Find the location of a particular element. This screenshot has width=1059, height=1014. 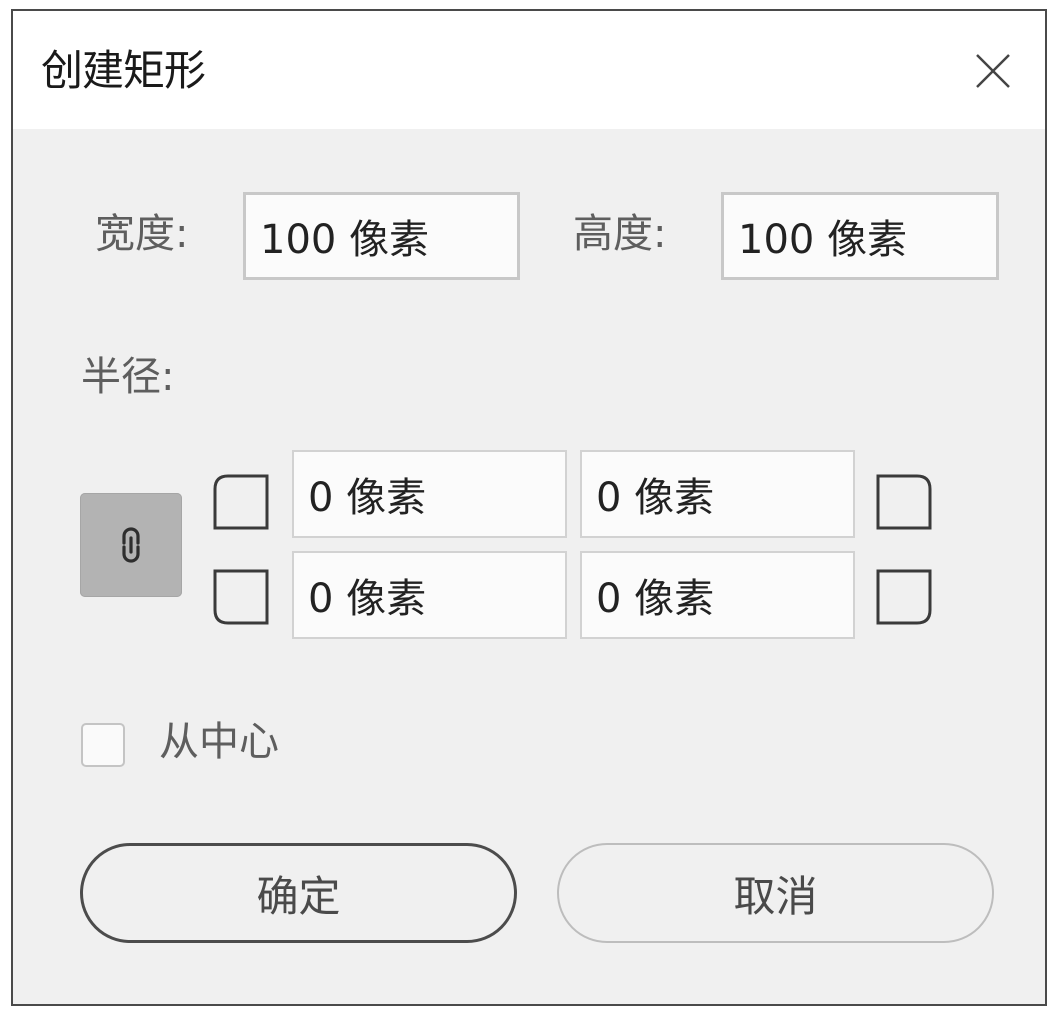

link-radius-button is located at coordinates (131, 545).